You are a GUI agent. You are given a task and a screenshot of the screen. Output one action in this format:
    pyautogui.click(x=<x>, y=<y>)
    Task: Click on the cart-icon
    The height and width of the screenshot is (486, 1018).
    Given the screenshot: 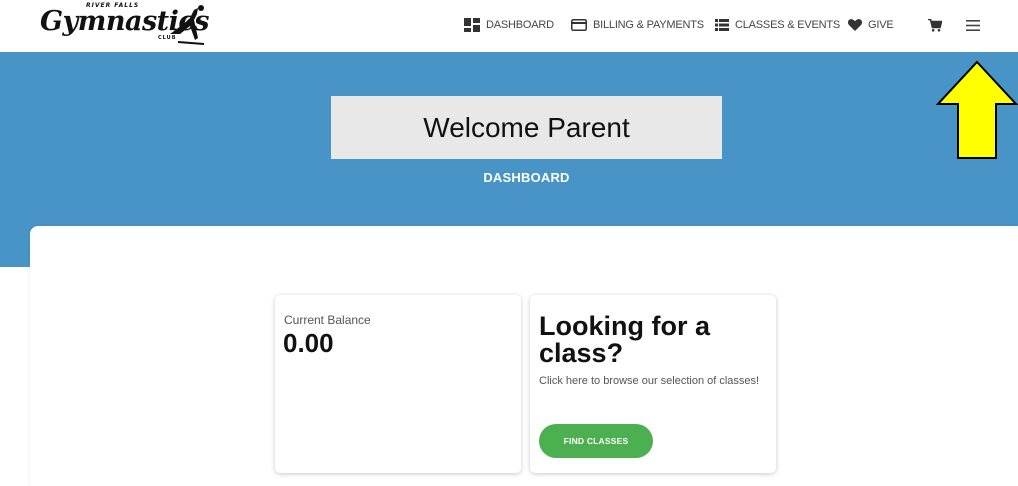 What is the action you would take?
    pyautogui.click(x=935, y=25)
    